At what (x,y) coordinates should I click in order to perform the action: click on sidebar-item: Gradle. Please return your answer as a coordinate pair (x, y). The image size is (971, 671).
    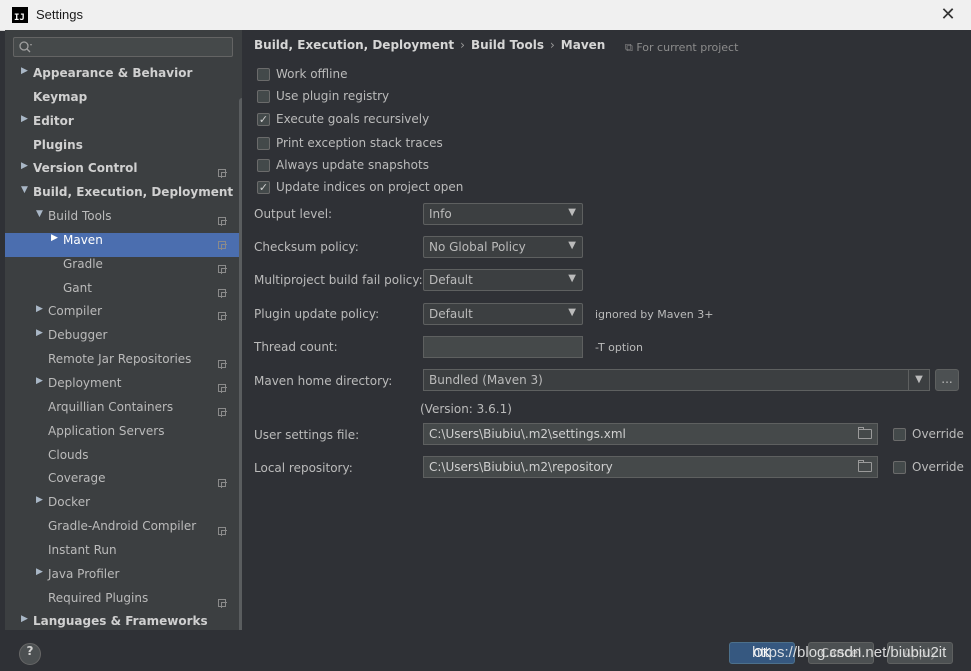
    Looking at the image, I should click on (123, 269).